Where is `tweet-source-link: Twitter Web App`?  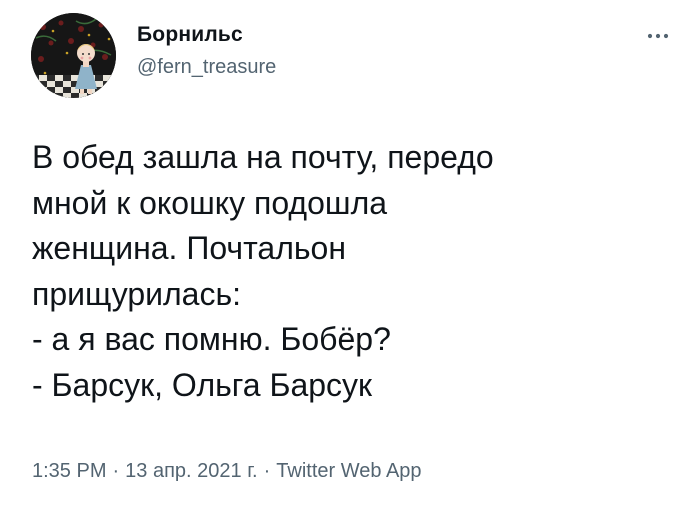
tweet-source-link: Twitter Web App is located at coordinates (348, 471).